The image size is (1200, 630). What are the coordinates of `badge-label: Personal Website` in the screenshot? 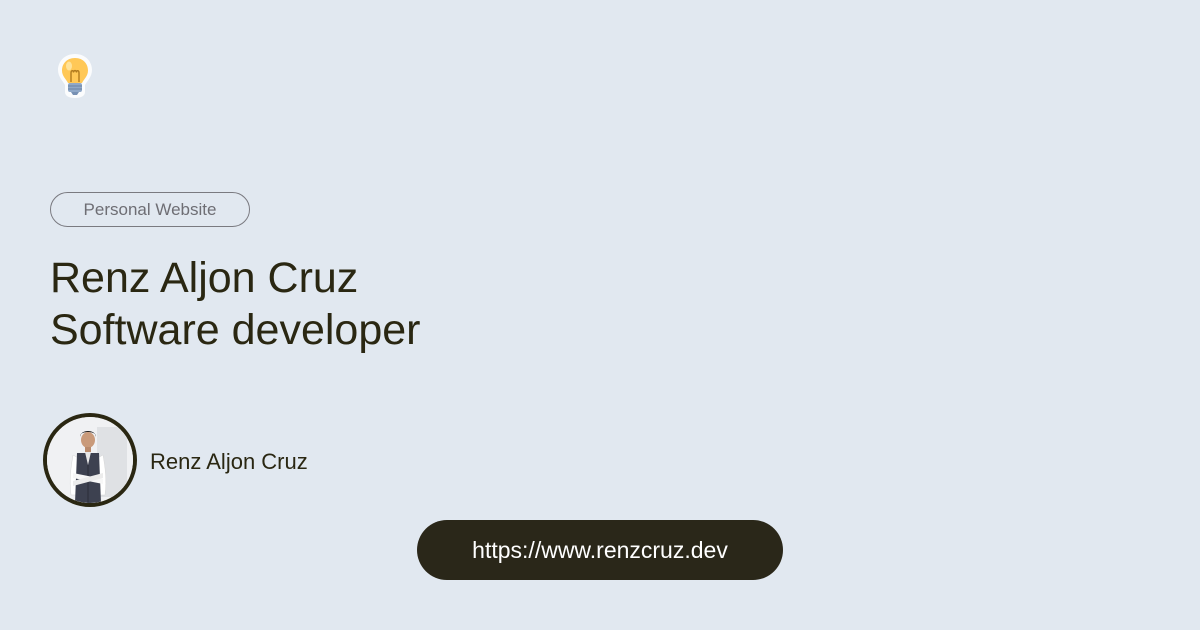 It's located at (150, 209).